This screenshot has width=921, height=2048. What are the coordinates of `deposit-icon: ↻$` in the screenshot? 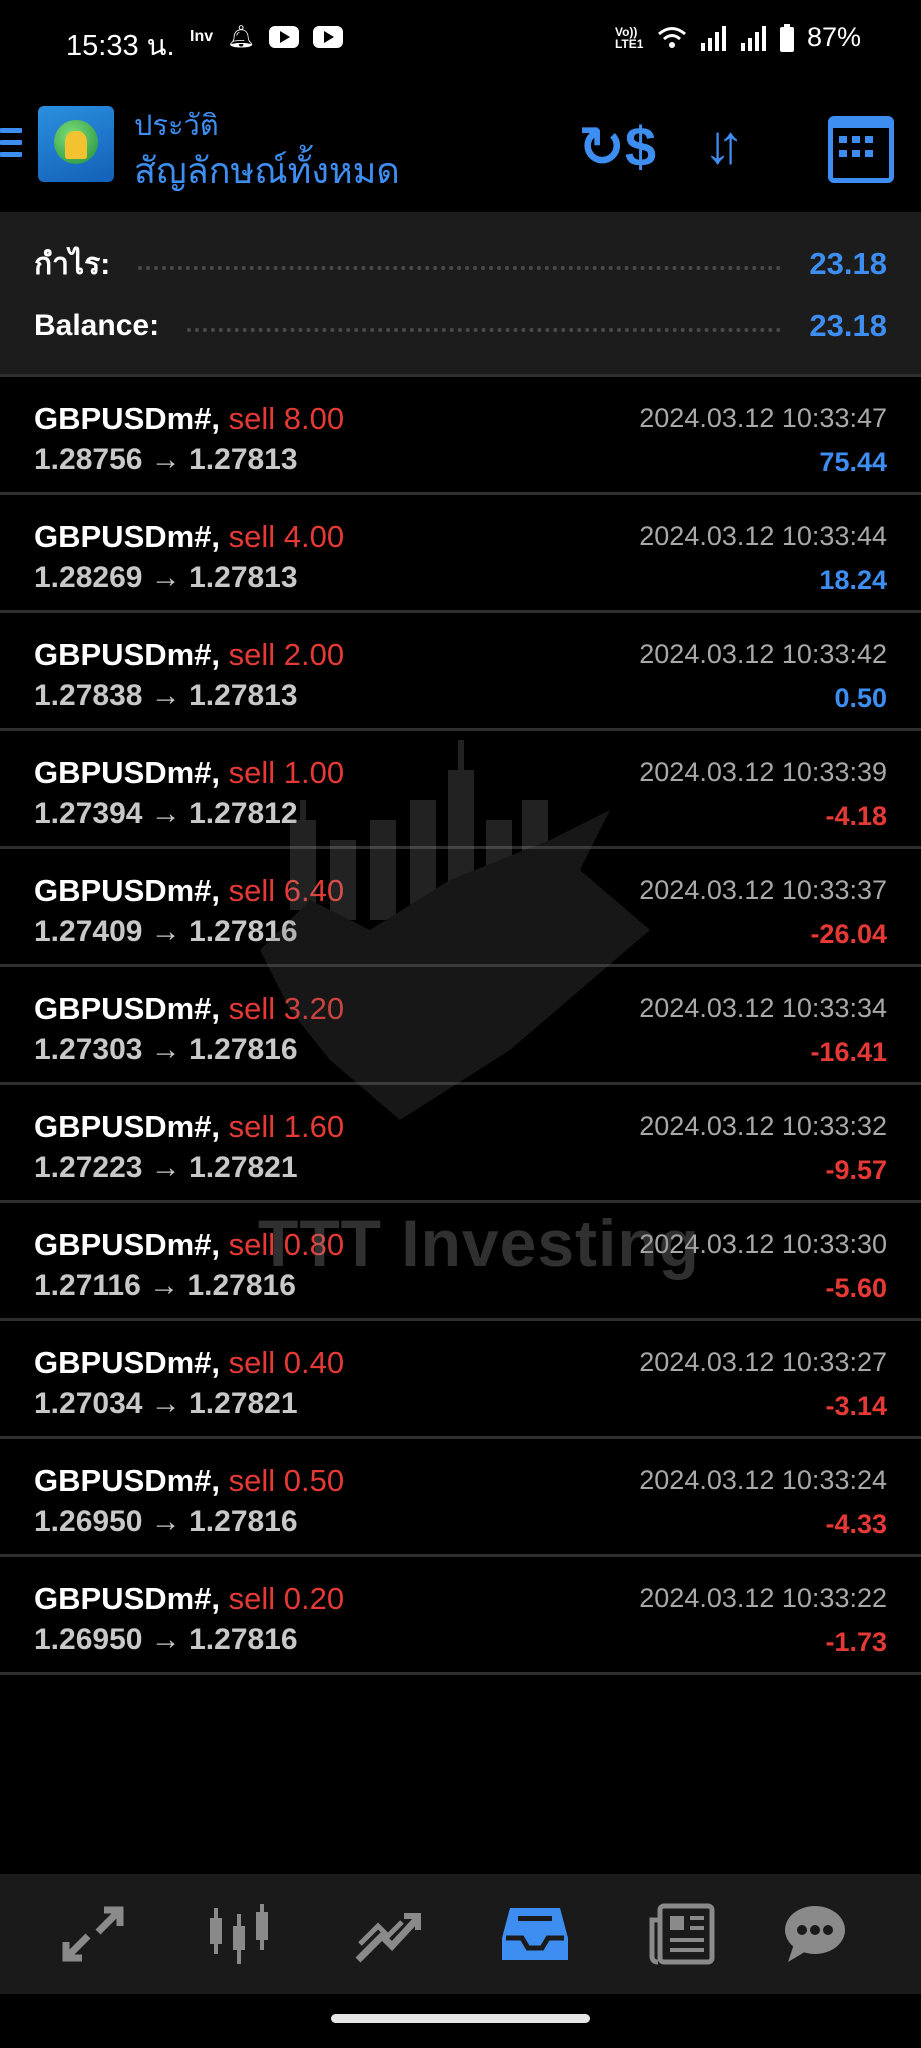 It's located at (617, 147).